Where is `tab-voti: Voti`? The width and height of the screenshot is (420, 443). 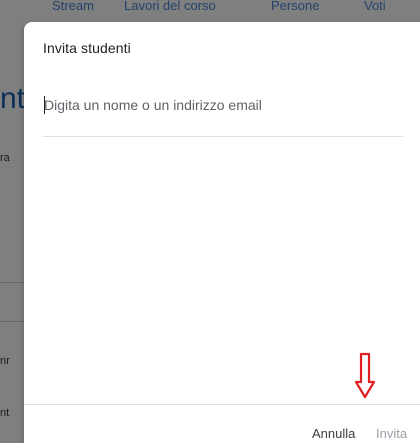 tab-voti: Voti is located at coordinates (375, 6).